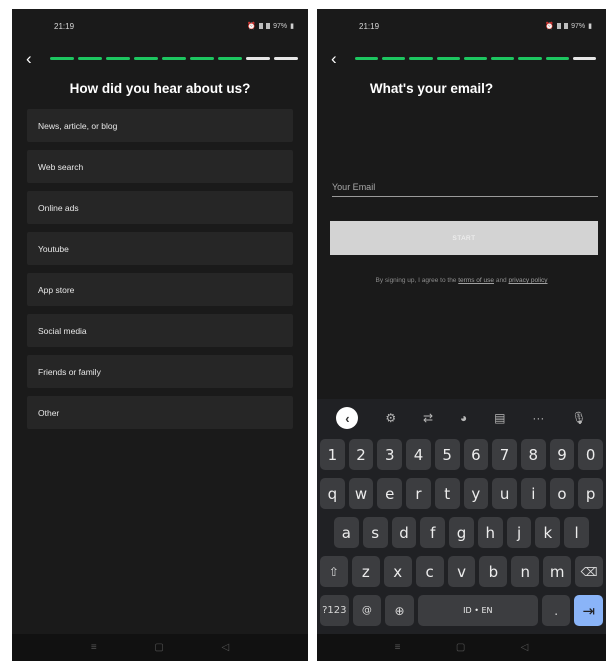  Describe the element at coordinates (589, 610) in the screenshot. I see `enter-icon: ⇥` at that location.